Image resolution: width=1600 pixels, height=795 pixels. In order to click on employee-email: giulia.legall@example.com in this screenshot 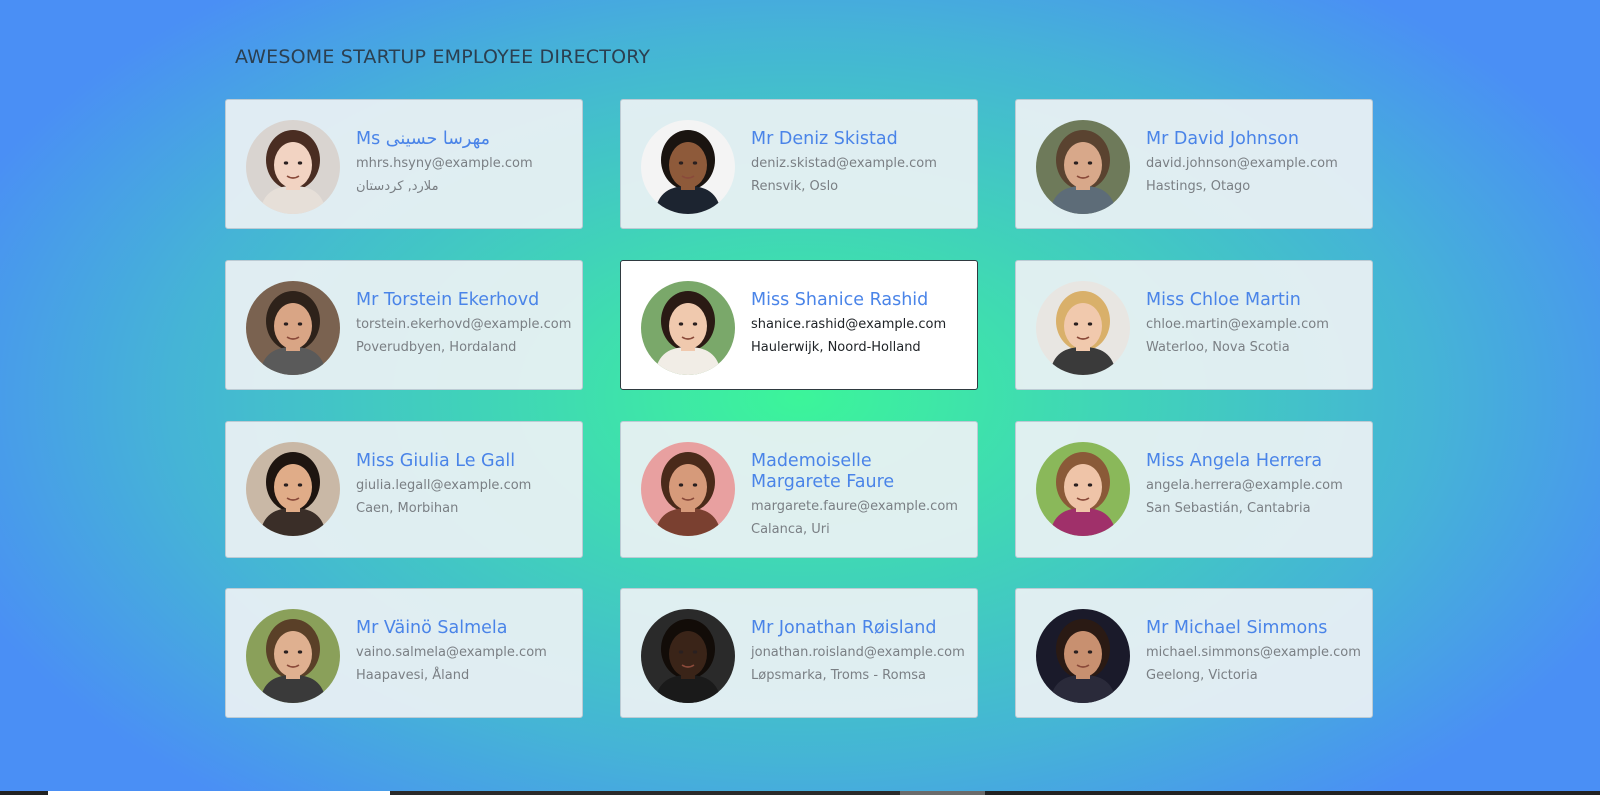, I will do `click(444, 485)`.